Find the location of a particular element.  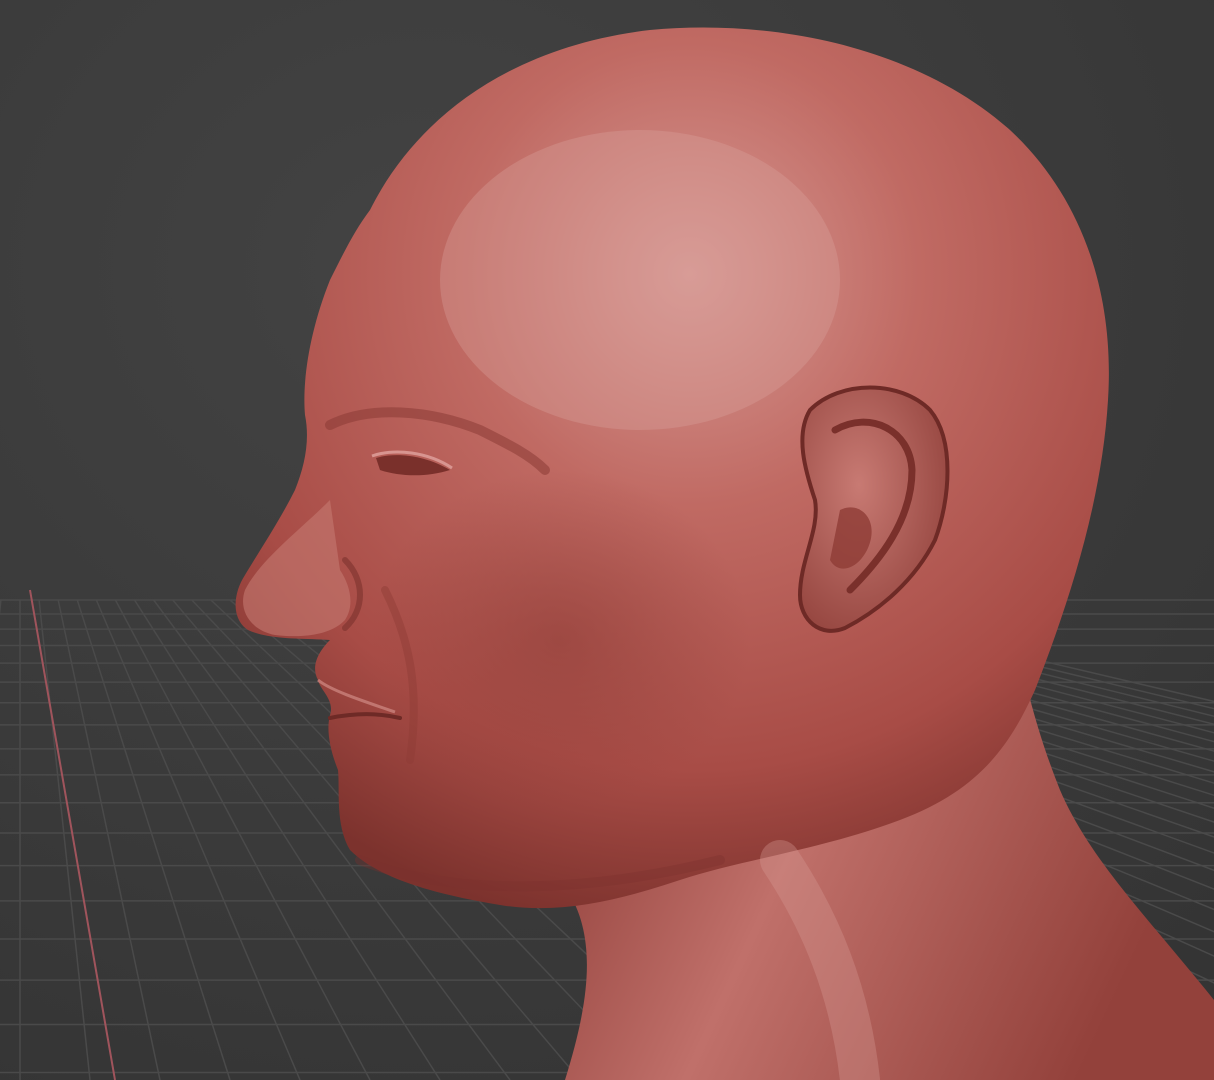

temple-highlight is located at coordinates (640, 280).